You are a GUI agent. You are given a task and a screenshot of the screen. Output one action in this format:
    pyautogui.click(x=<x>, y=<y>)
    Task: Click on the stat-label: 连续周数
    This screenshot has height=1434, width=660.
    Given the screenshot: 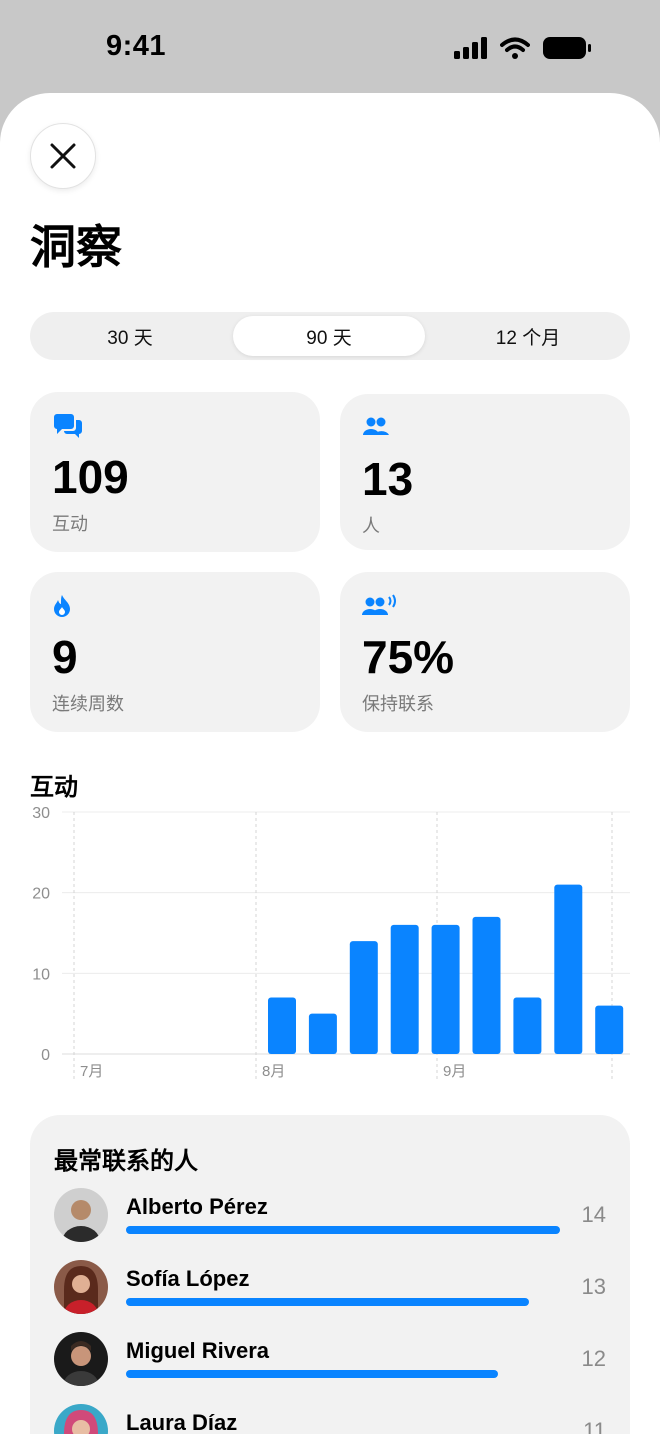 What is the action you would take?
    pyautogui.click(x=88, y=704)
    